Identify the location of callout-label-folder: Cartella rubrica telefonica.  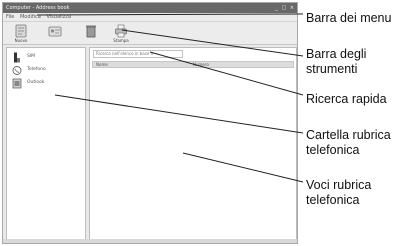
(348, 142).